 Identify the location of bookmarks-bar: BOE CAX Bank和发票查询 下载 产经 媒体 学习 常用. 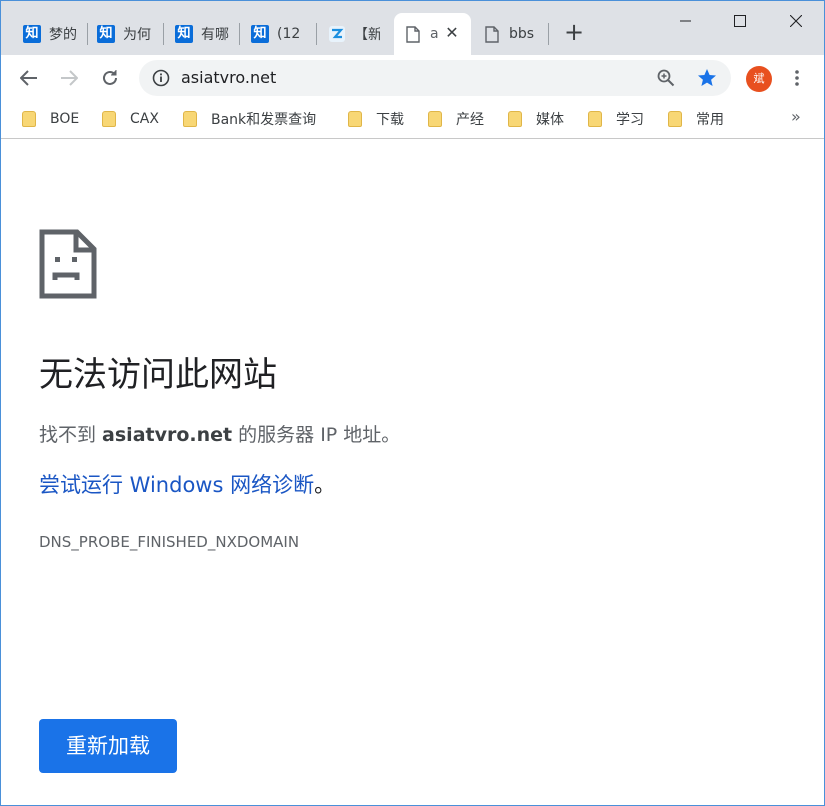
(412, 120).